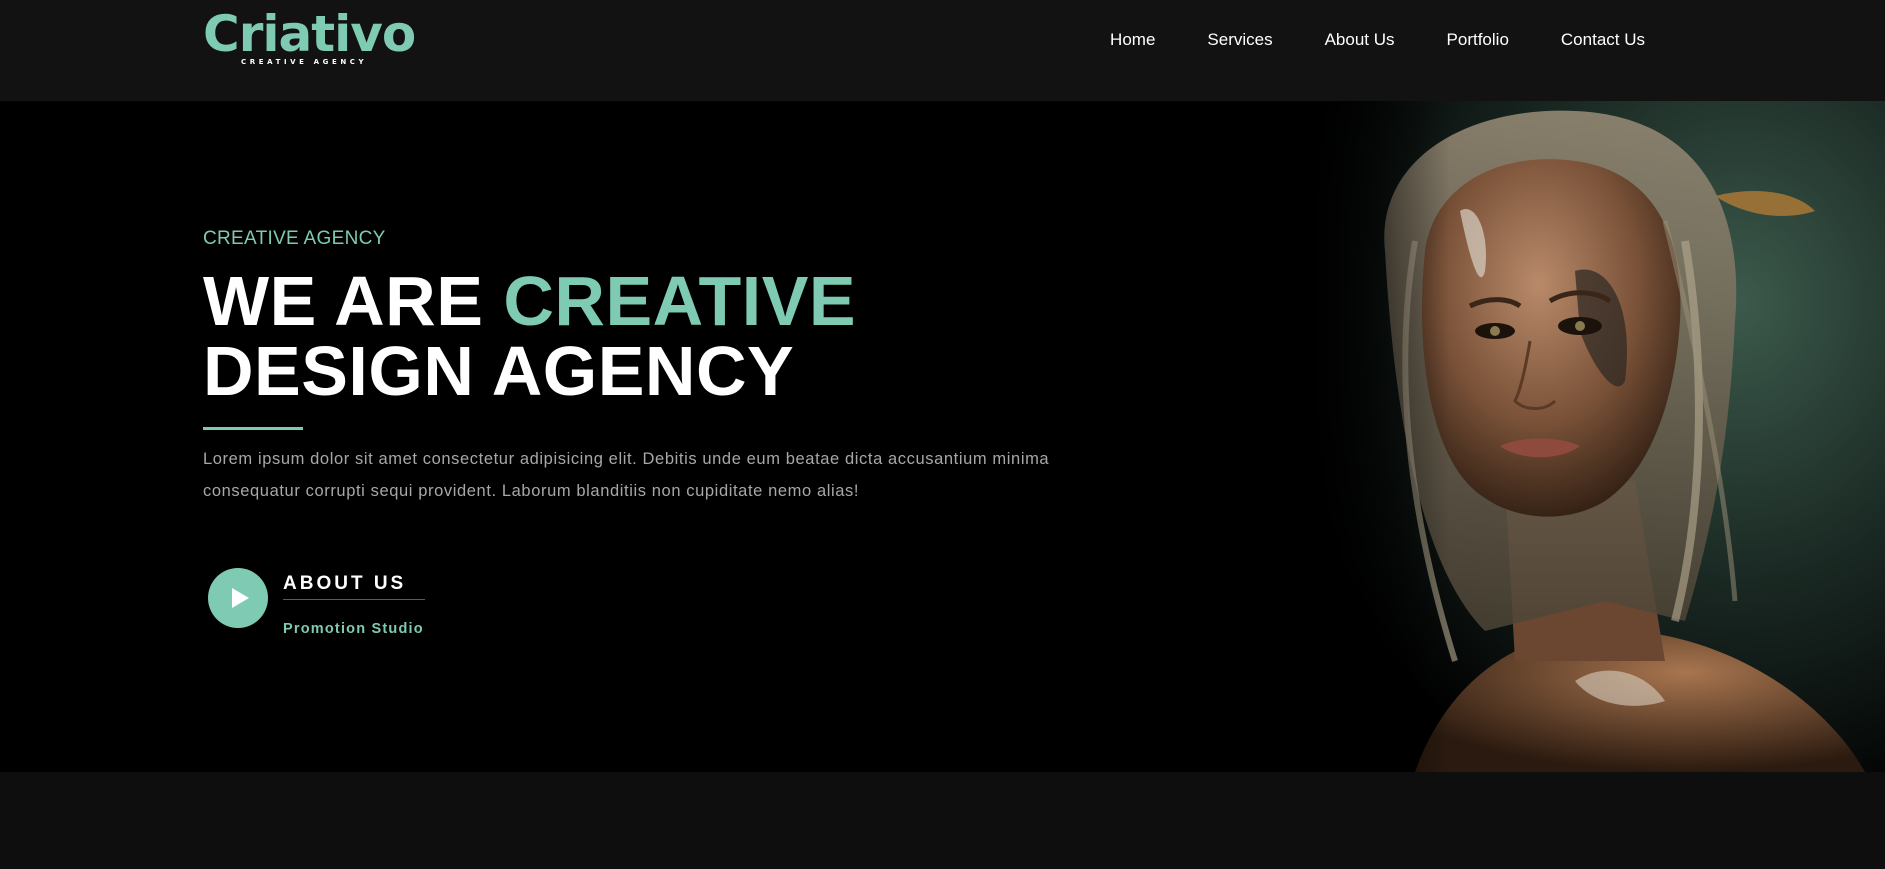  What do you see at coordinates (1239, 40) in the screenshot?
I see `nav-services: Services` at bounding box center [1239, 40].